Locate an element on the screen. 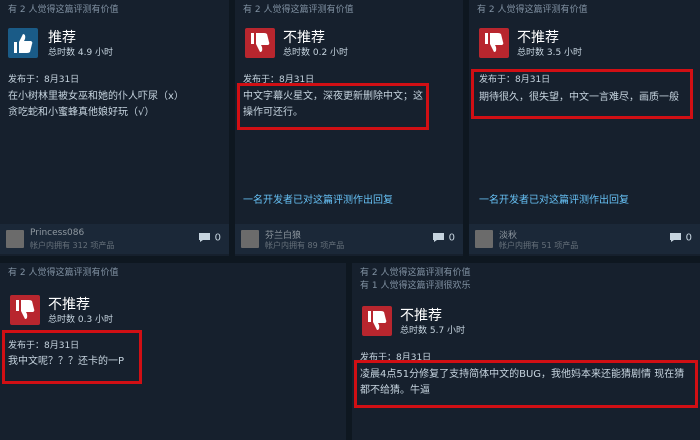  review-footer: 淡秋 帐户内拥有 51 项产品 0 is located at coordinates (584, 239).